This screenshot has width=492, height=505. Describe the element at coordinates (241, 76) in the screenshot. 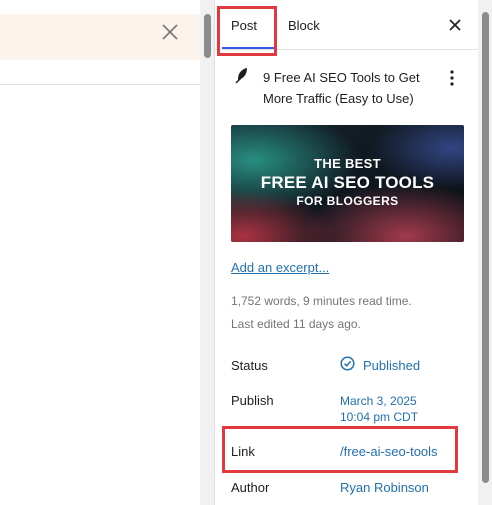

I see `feather-icon` at that location.